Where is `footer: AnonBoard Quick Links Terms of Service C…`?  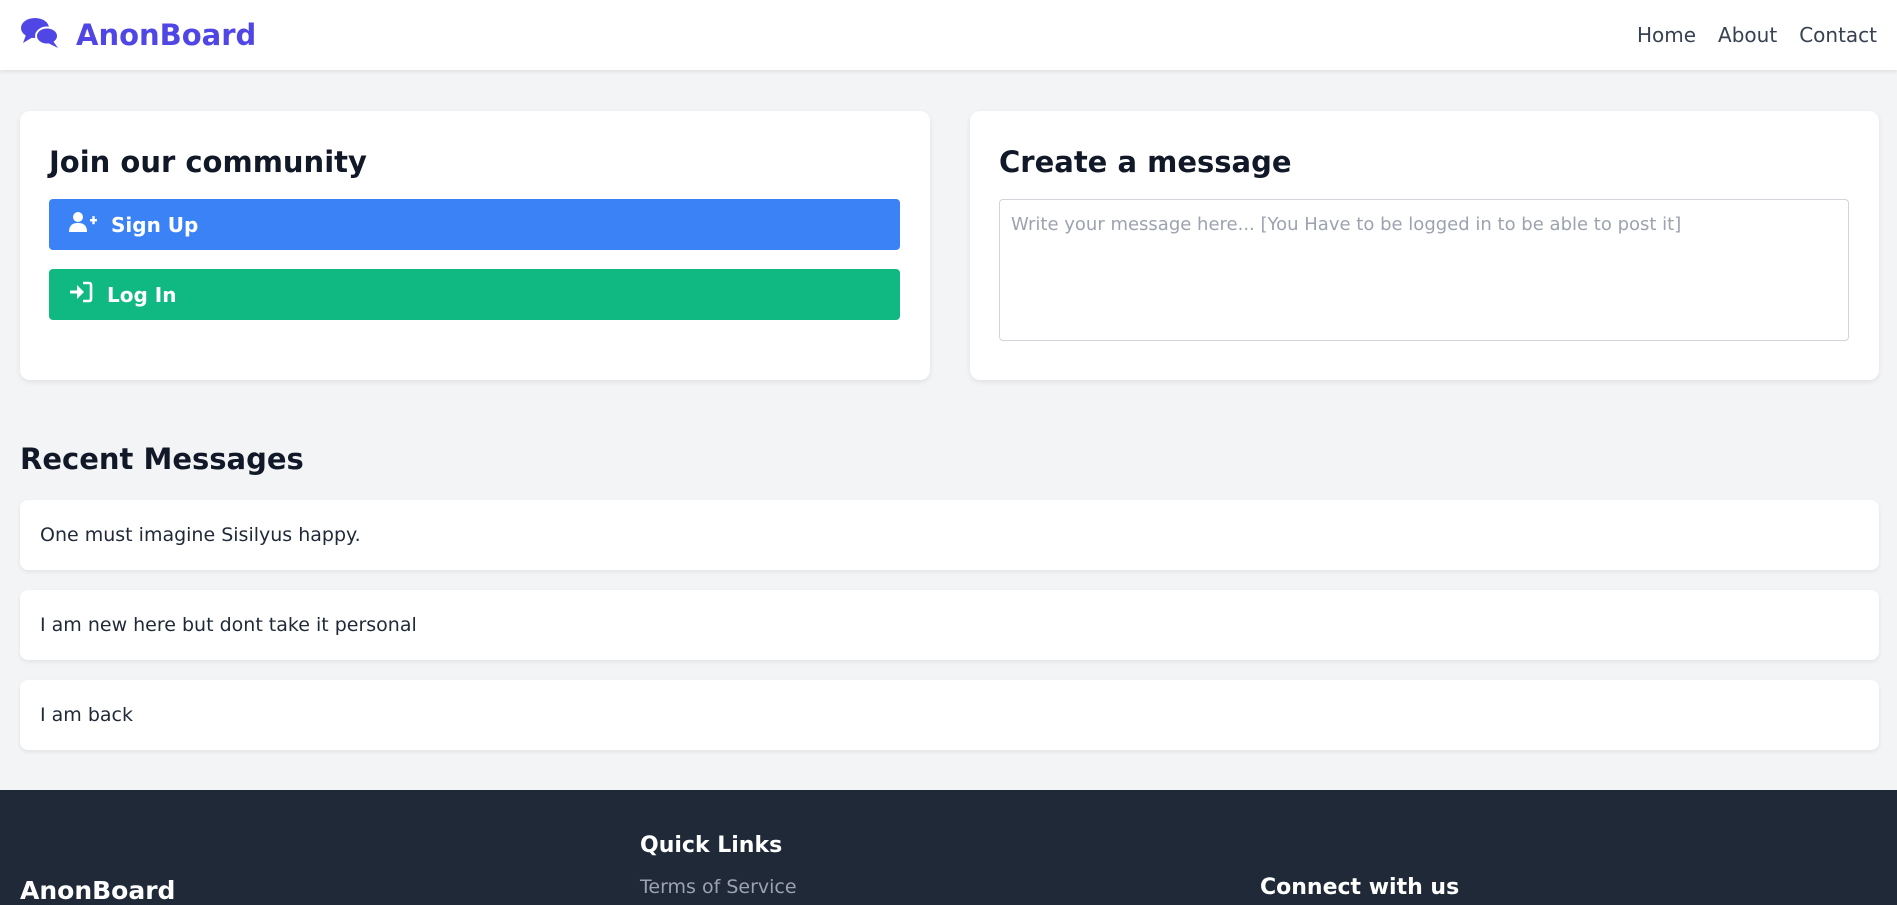
footer: AnonBoard Quick Links Terms of Service C… is located at coordinates (948, 847).